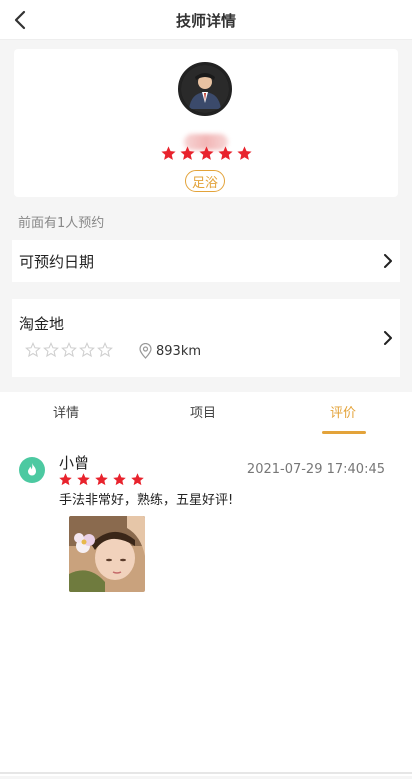 The width and height of the screenshot is (412, 779). Describe the element at coordinates (205, 181) in the screenshot. I see `service-tag-badge: 足浴` at that location.